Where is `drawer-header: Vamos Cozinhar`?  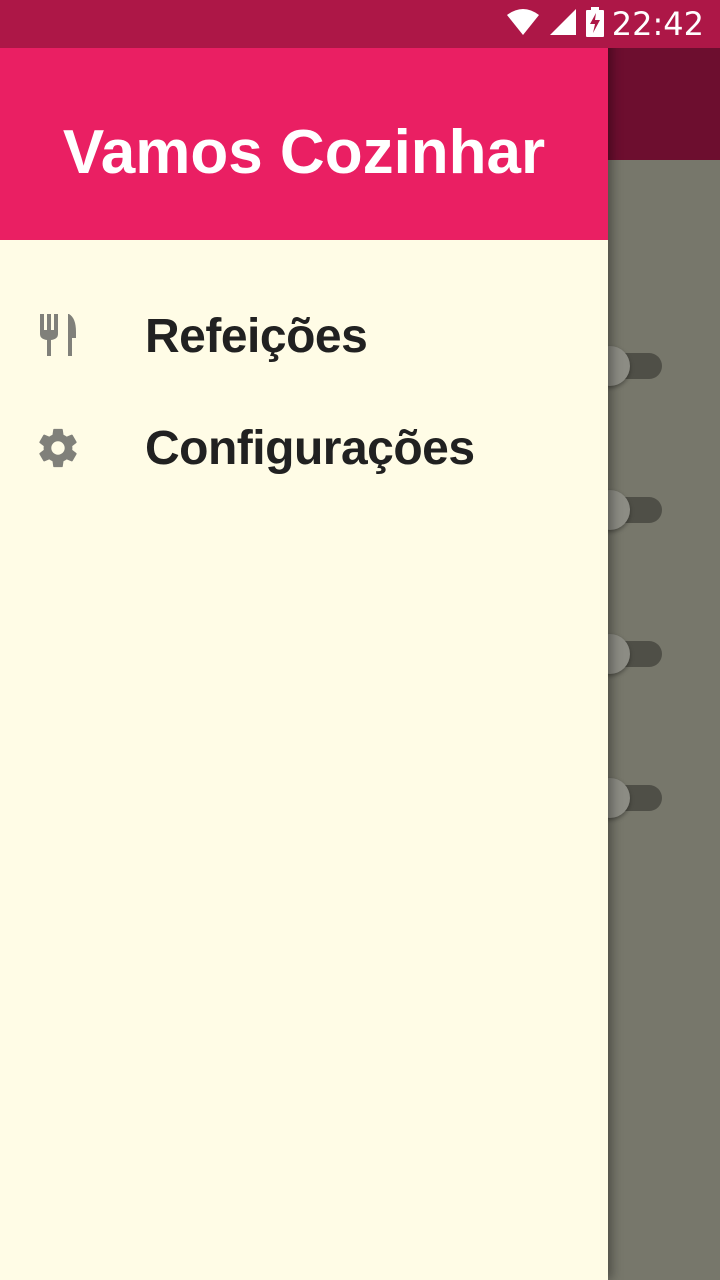 drawer-header: Vamos Cozinhar is located at coordinates (304, 144).